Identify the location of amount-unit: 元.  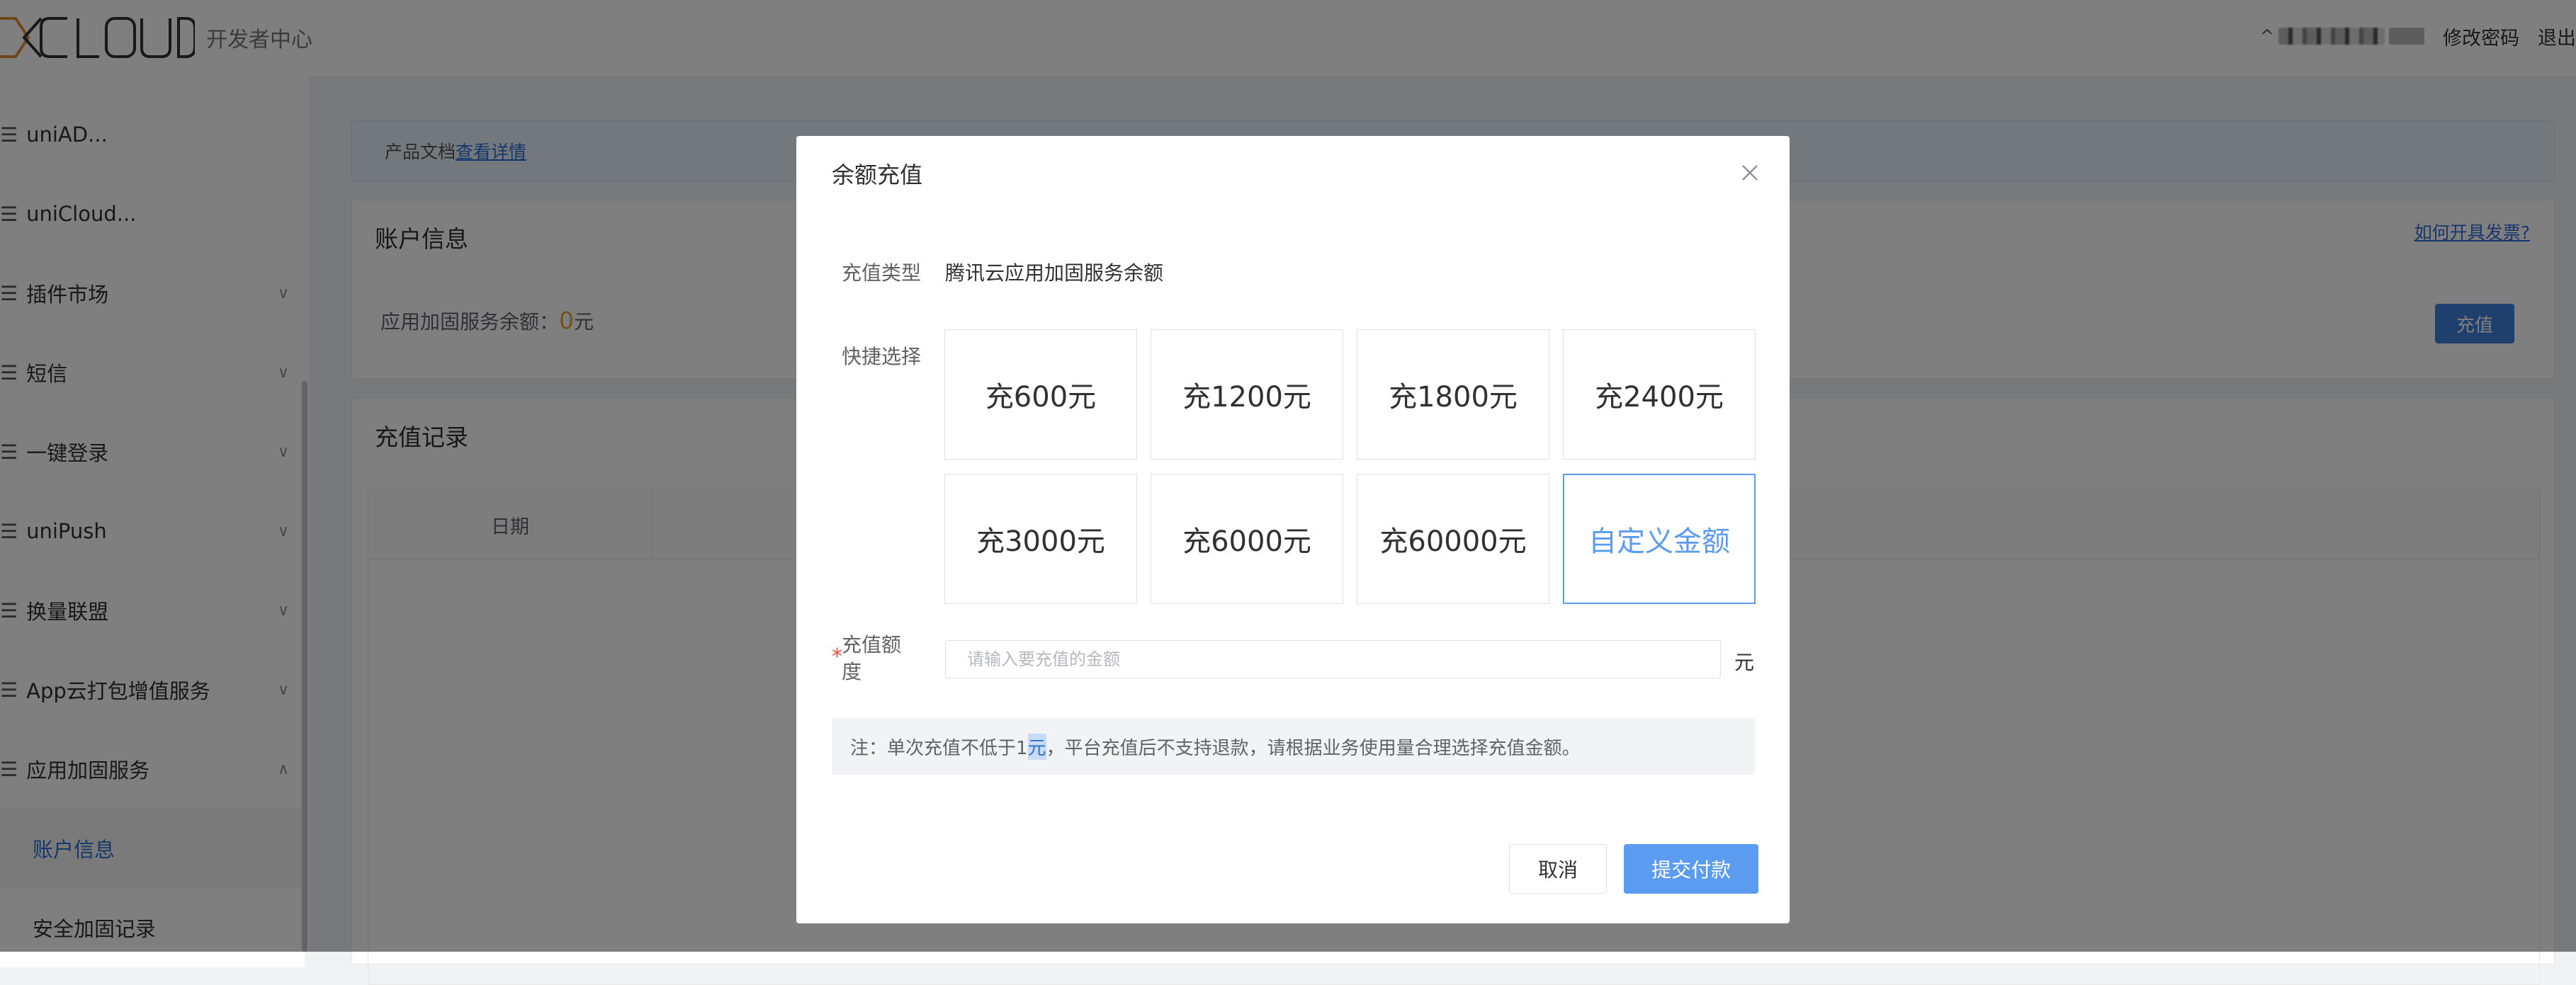
(1744, 662).